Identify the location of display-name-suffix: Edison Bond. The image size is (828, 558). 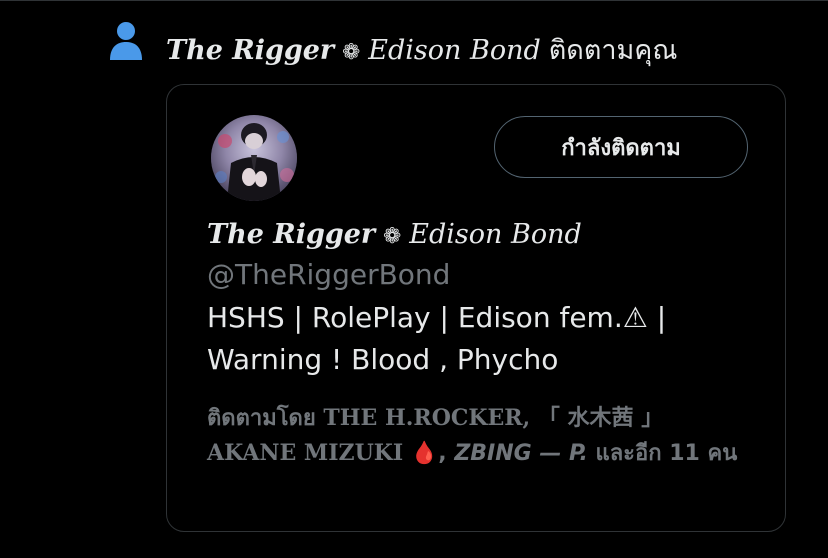
(495, 234).